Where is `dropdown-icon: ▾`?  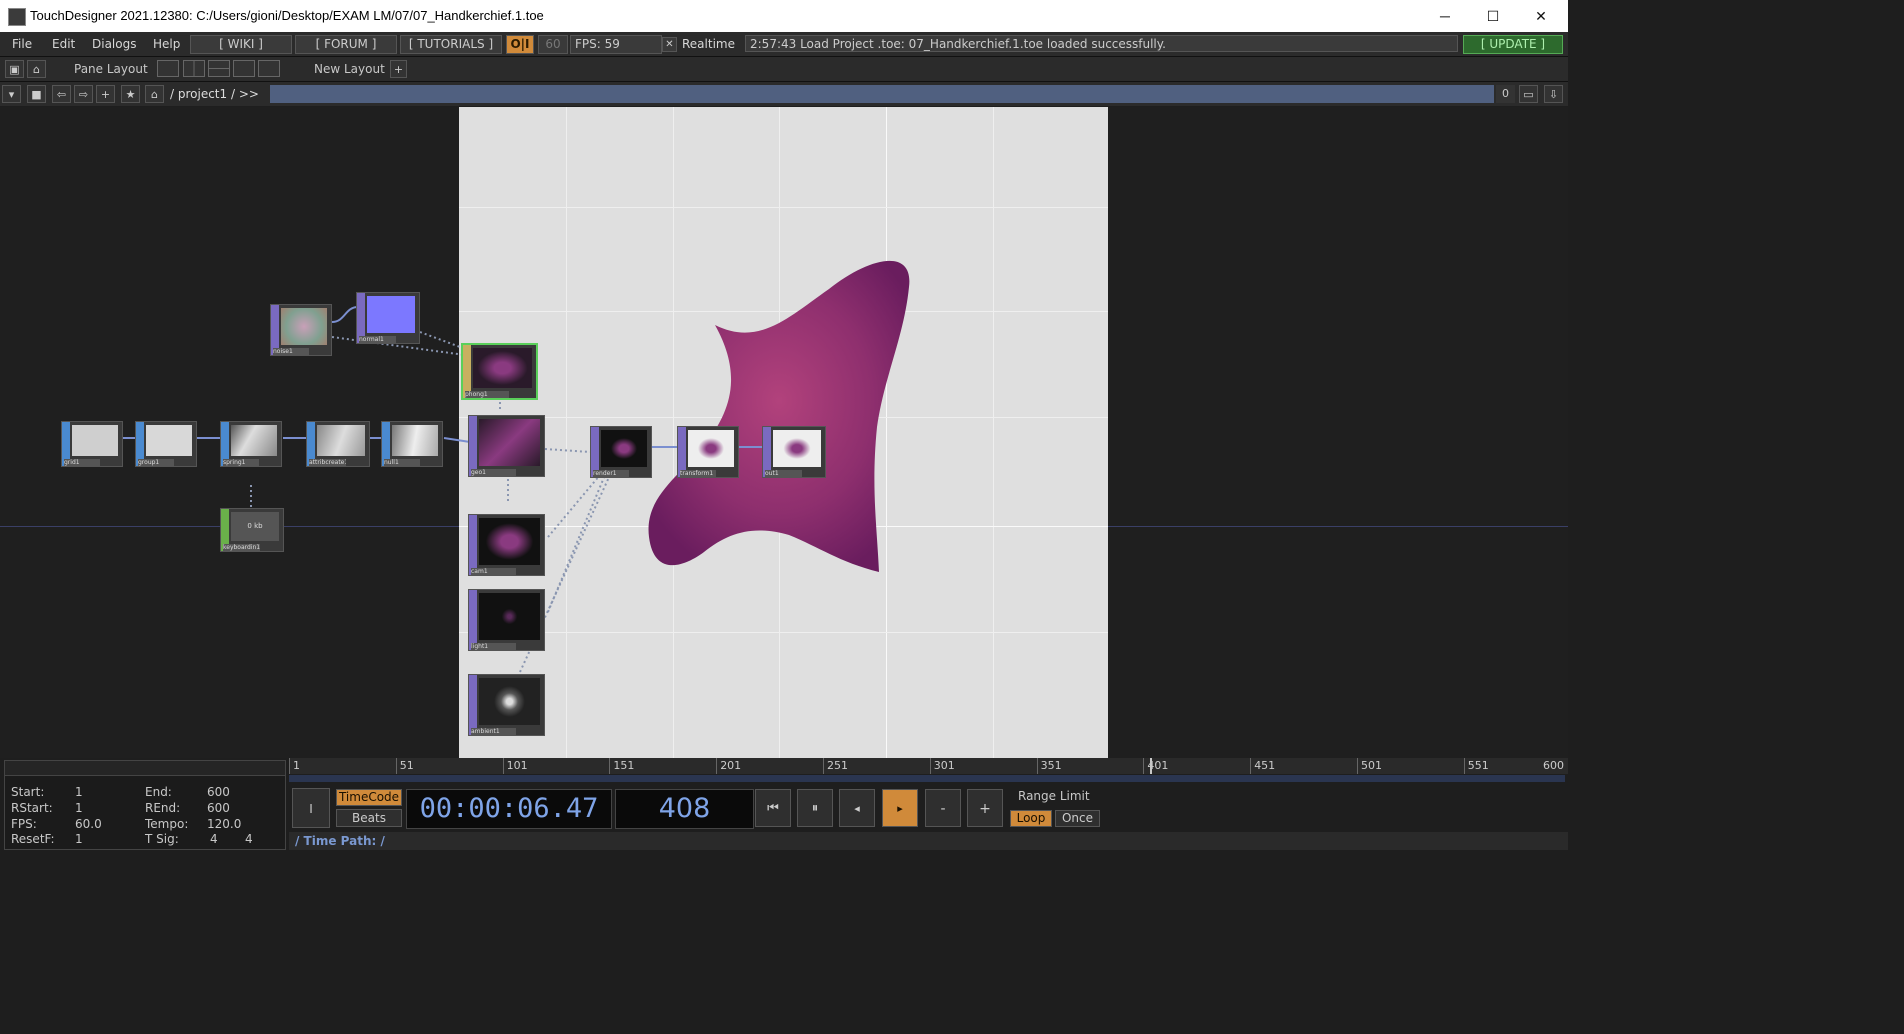
dropdown-icon: ▾ is located at coordinates (11, 94).